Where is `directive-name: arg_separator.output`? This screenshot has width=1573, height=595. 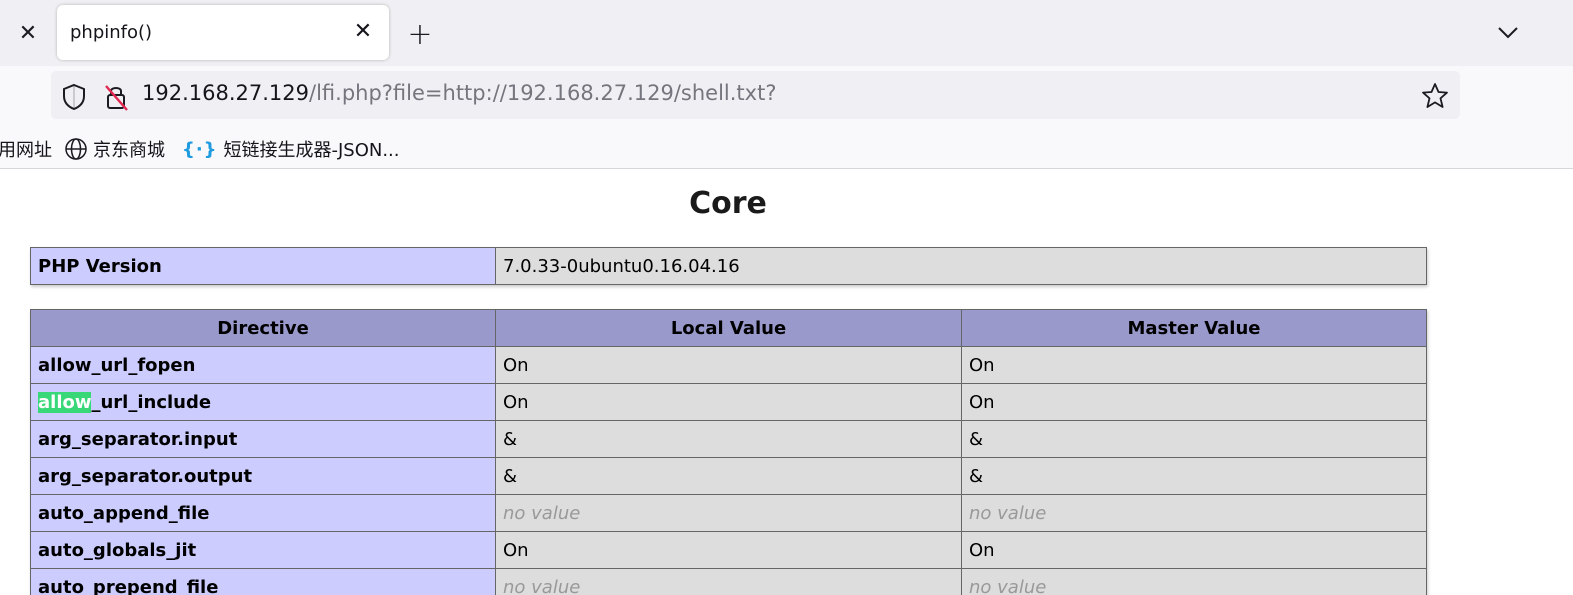 directive-name: arg_separator.output is located at coordinates (263, 476).